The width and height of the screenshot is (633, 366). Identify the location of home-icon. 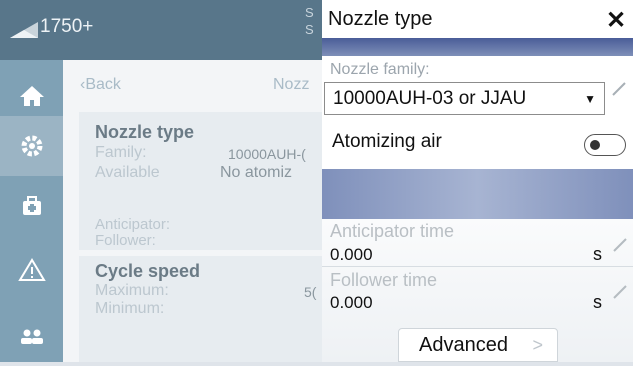
(31, 96).